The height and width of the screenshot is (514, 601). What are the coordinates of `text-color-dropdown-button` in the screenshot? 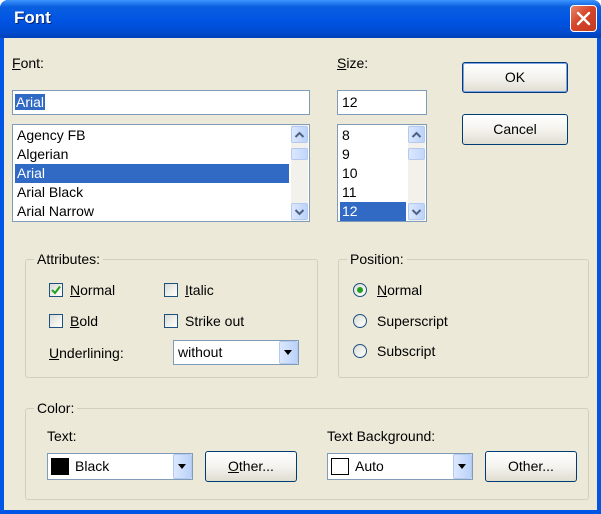 It's located at (182, 466).